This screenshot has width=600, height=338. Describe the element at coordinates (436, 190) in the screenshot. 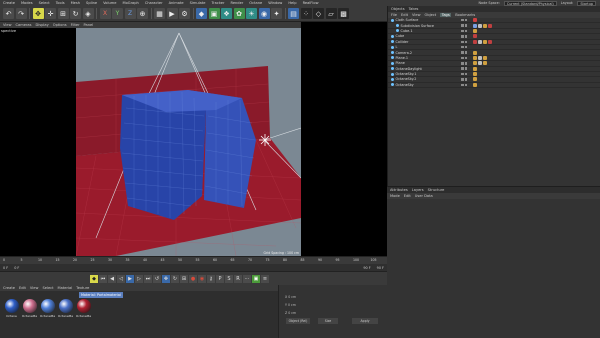

I see `tab-structure: Structure` at that location.